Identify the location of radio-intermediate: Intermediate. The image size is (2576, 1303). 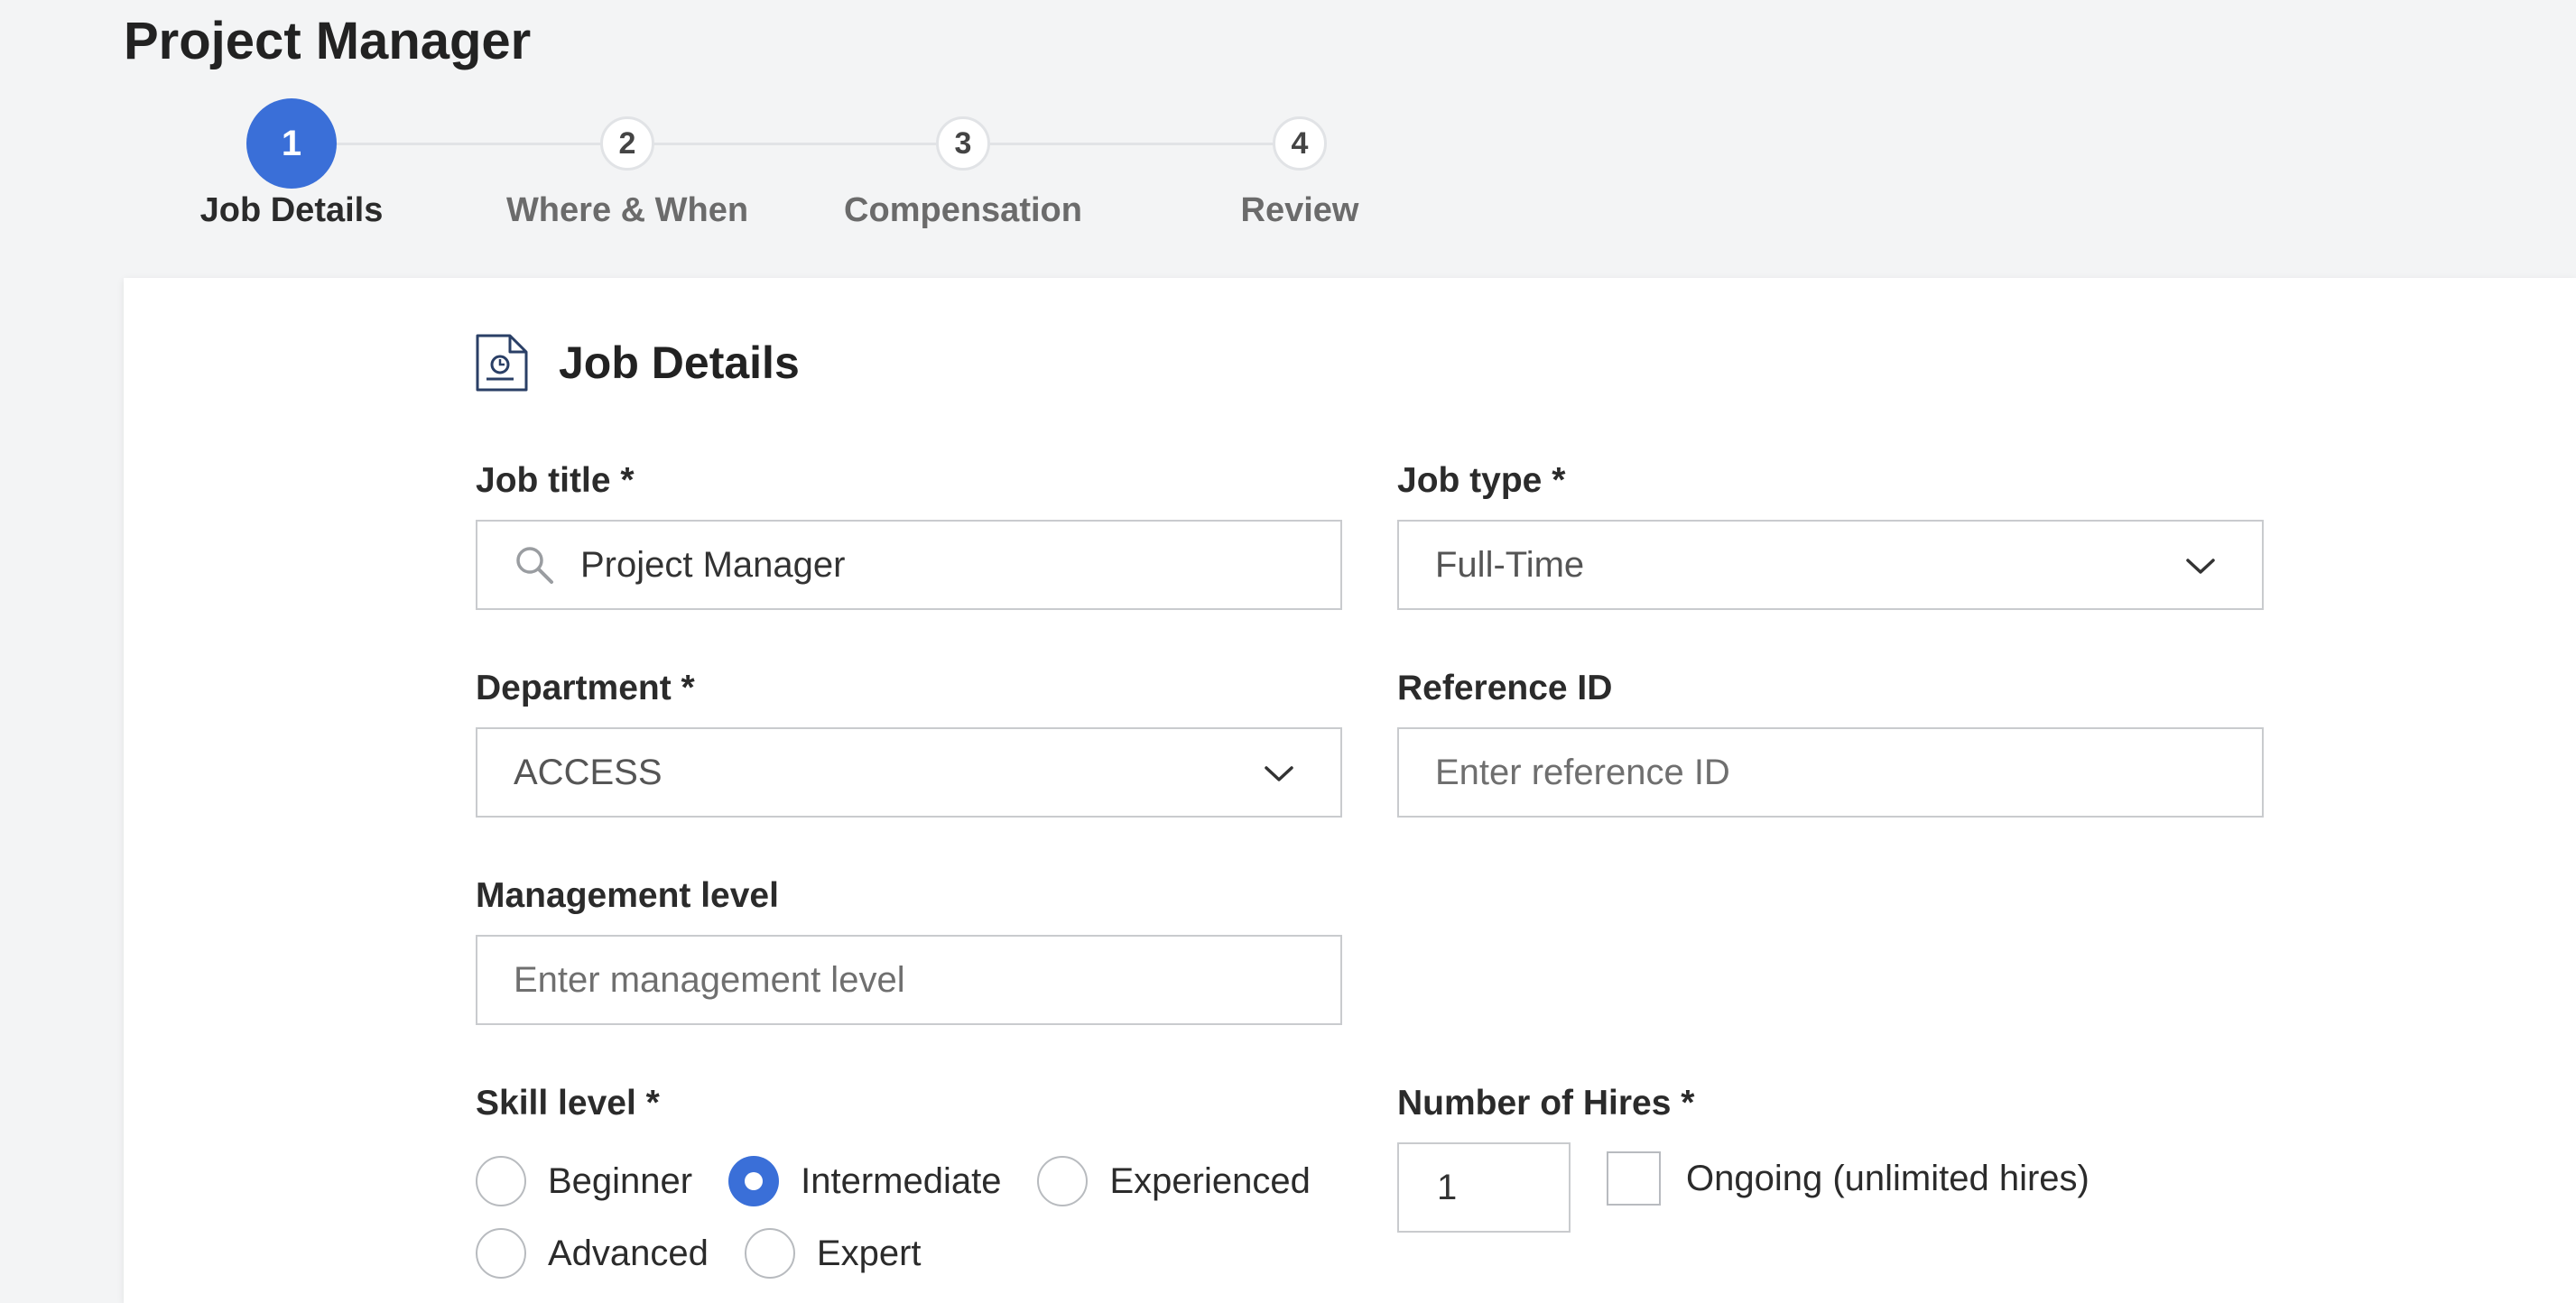
(865, 1181).